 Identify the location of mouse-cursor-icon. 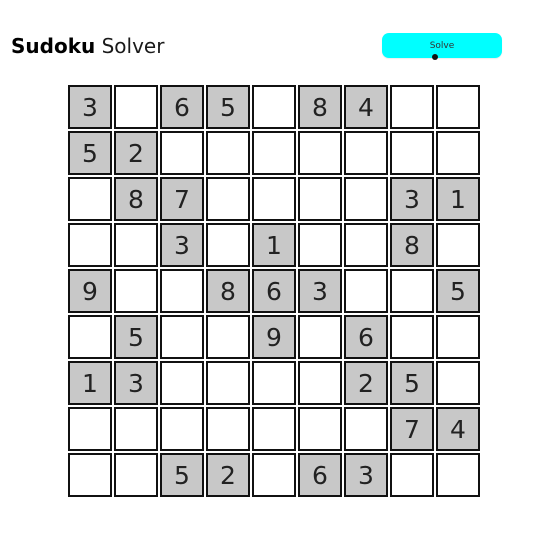
(435, 57).